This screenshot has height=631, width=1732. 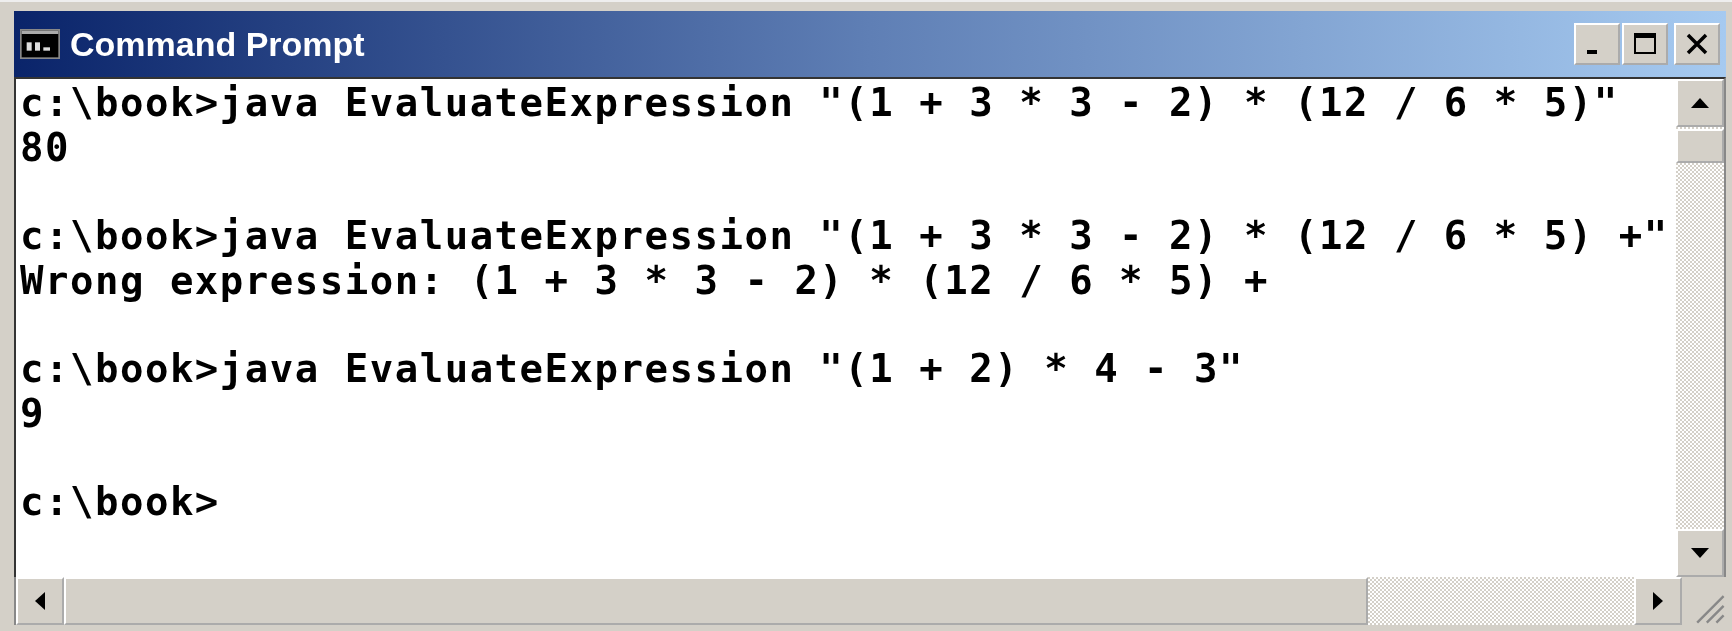 I want to click on scroll-down-button, so click(x=1700, y=553).